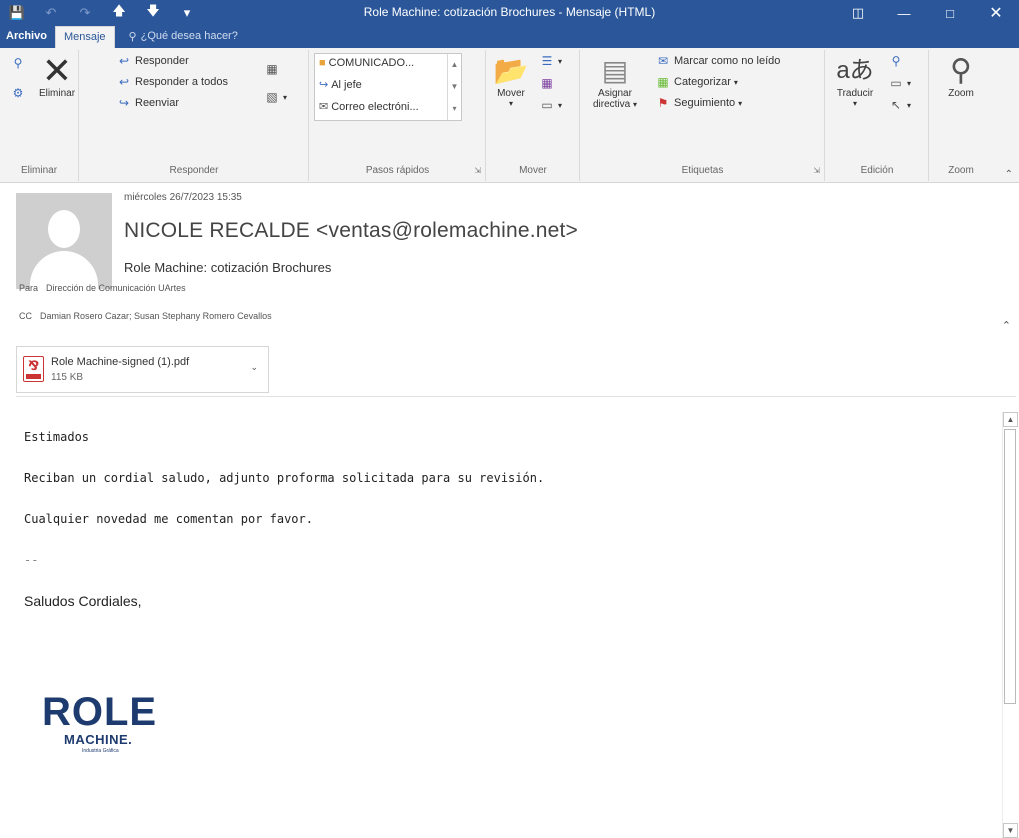 The height and width of the screenshot is (838, 1019). What do you see at coordinates (51, 13) in the screenshot?
I see `undo-icon: ↶` at bounding box center [51, 13].